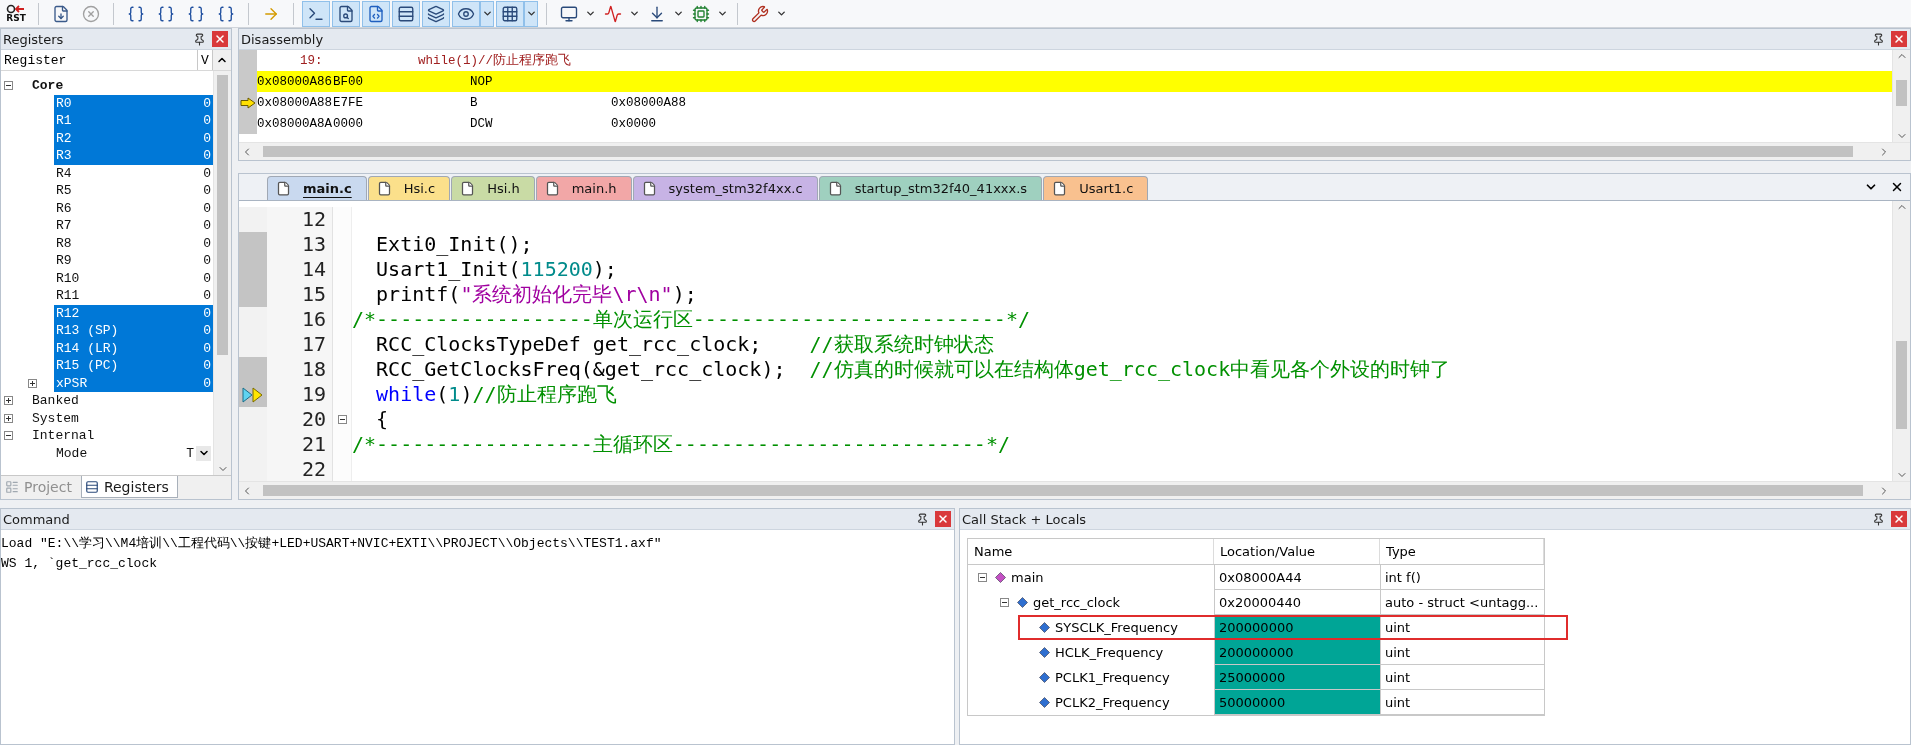  Describe the element at coordinates (299, 344) in the screenshot. I see `line-number: 17` at that location.